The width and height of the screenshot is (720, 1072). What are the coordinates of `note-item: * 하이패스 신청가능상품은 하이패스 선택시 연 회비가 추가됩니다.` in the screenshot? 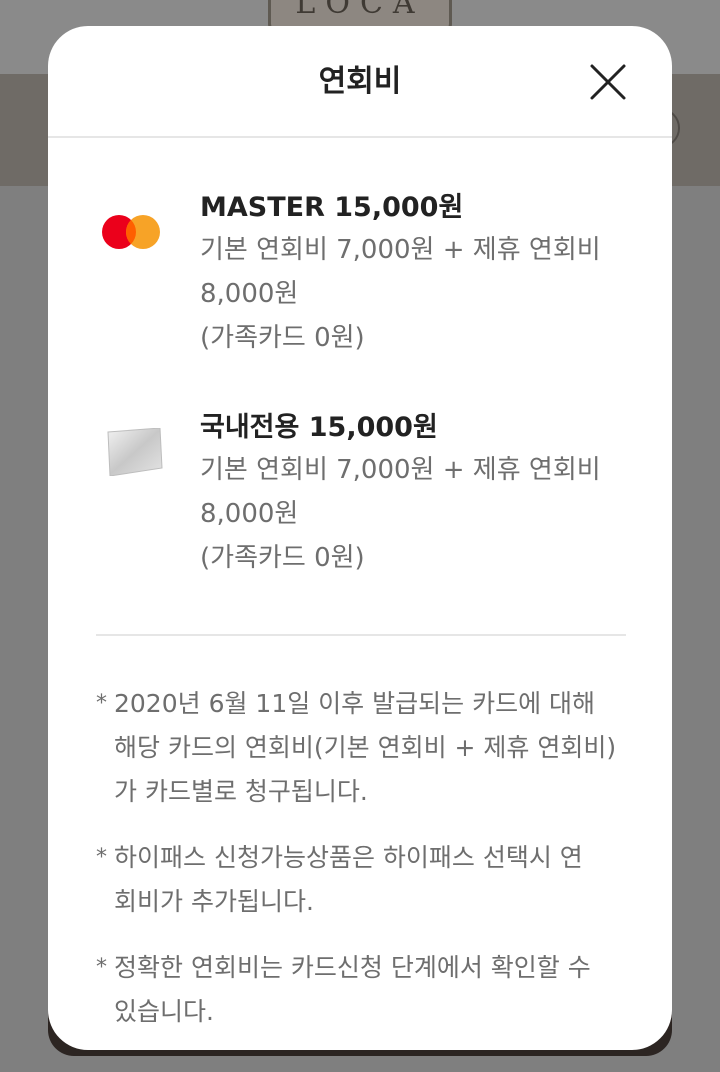 It's located at (361, 880).